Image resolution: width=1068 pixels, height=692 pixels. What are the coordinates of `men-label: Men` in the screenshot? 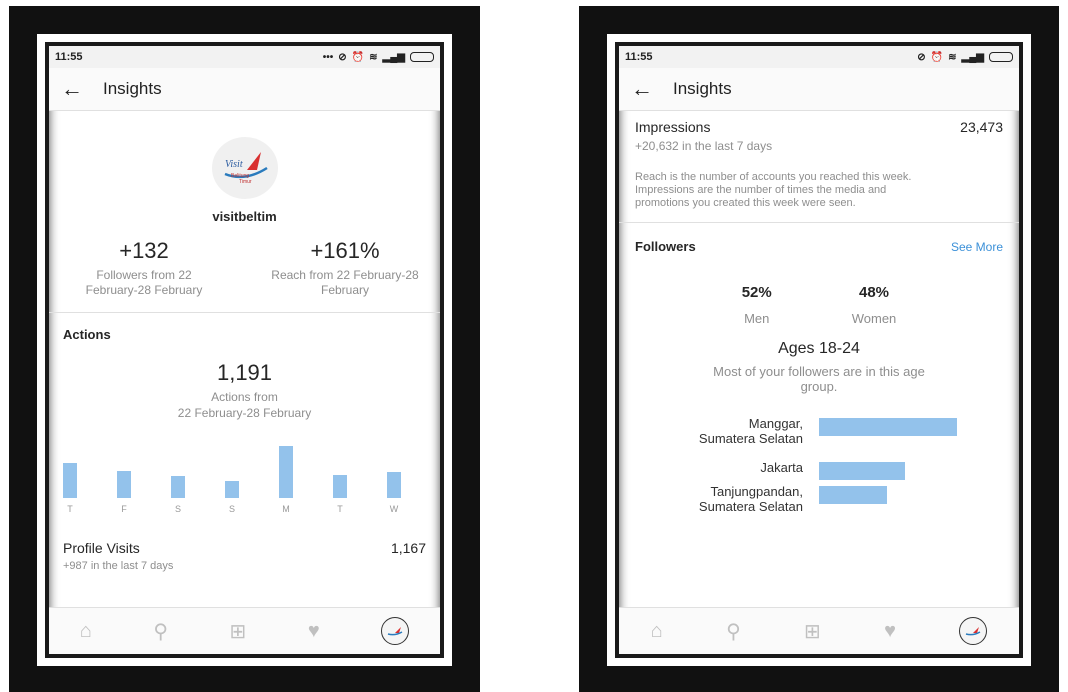 It's located at (757, 318).